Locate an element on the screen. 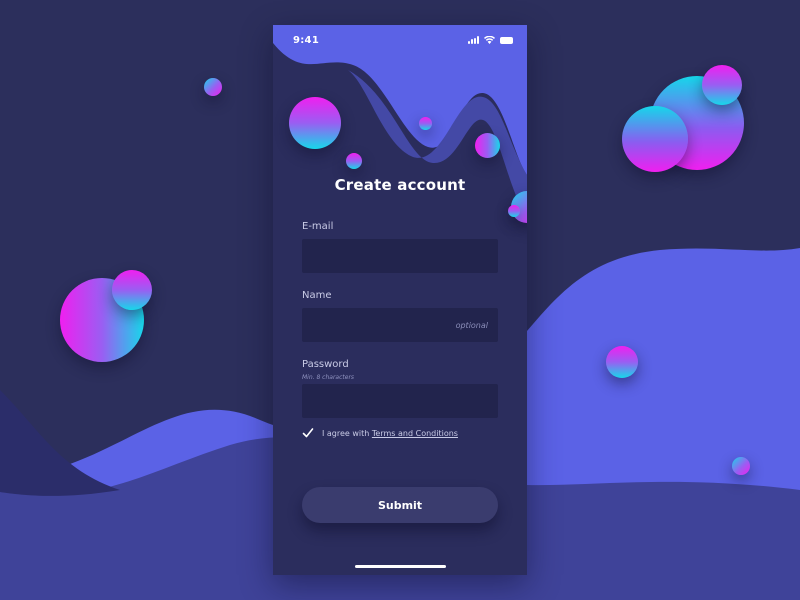 The height and width of the screenshot is (600, 800). page-title: Create account is located at coordinates (400, 185).